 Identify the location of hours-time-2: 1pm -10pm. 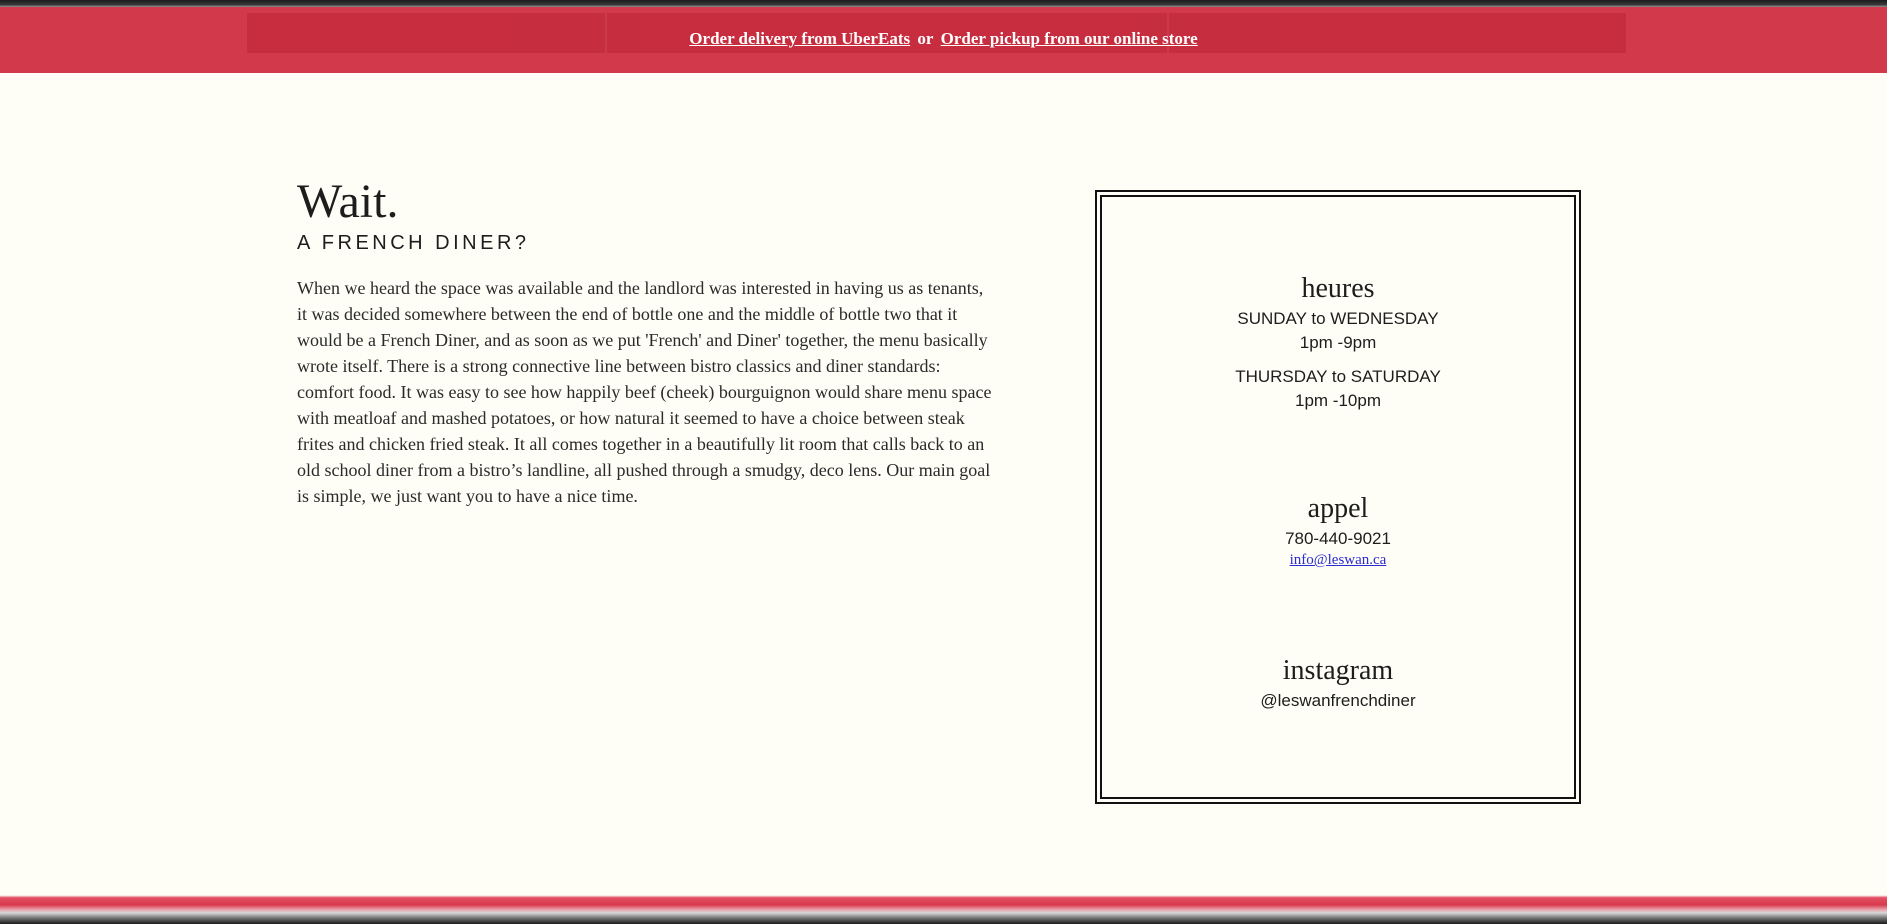
(1338, 400).